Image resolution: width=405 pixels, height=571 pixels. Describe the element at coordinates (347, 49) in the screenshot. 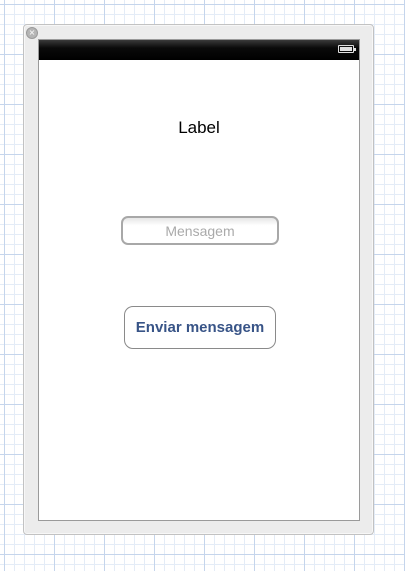

I see `battery-icon` at that location.